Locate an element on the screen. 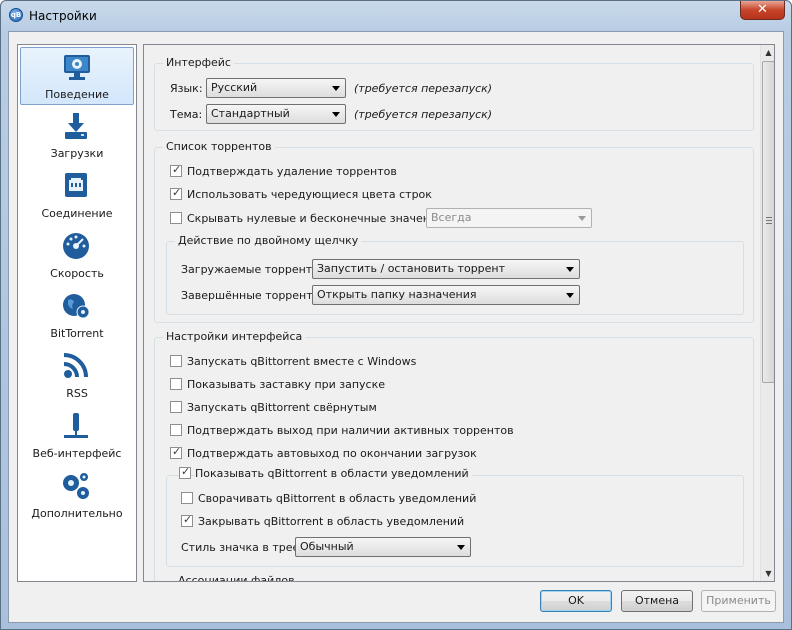 This screenshot has width=792, height=630. start-minimized-label: Запускать qBittorrent свёрнутым is located at coordinates (282, 407).